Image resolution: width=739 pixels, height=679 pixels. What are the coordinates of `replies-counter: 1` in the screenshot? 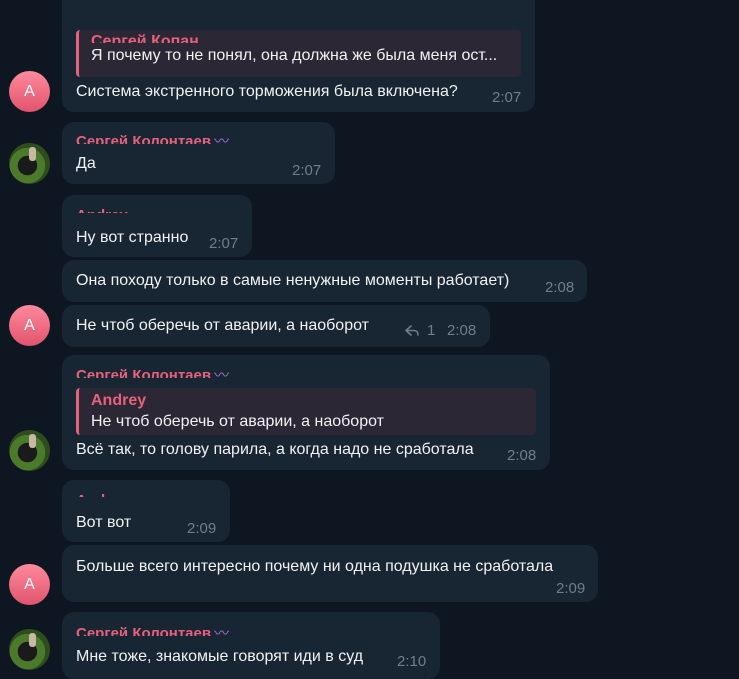 It's located at (420, 330).